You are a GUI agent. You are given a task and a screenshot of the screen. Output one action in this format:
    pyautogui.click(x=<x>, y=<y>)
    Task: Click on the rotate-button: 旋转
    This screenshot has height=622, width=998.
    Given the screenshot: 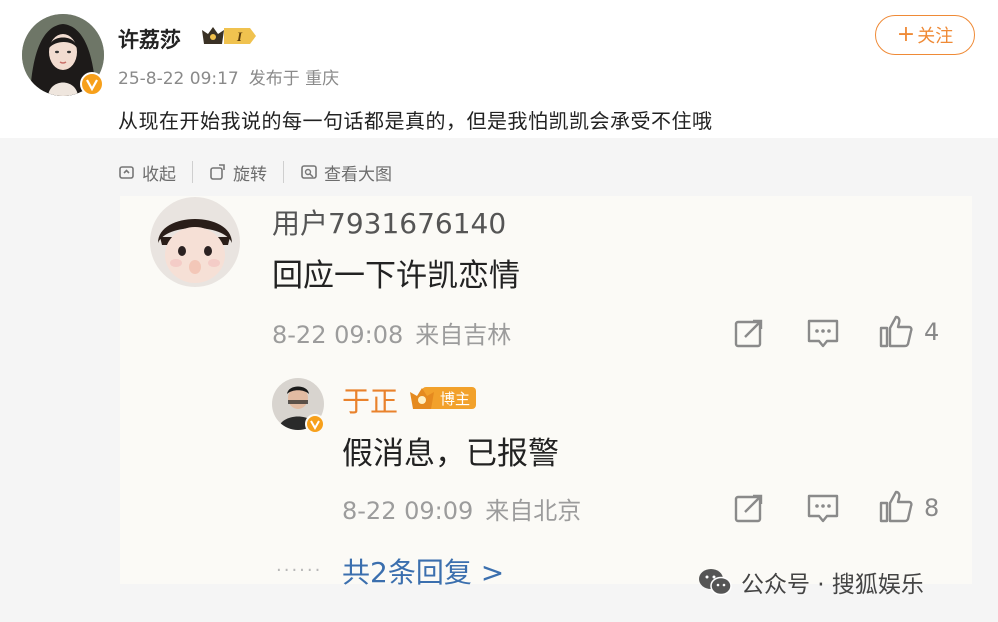 What is the action you would take?
    pyautogui.click(x=238, y=172)
    